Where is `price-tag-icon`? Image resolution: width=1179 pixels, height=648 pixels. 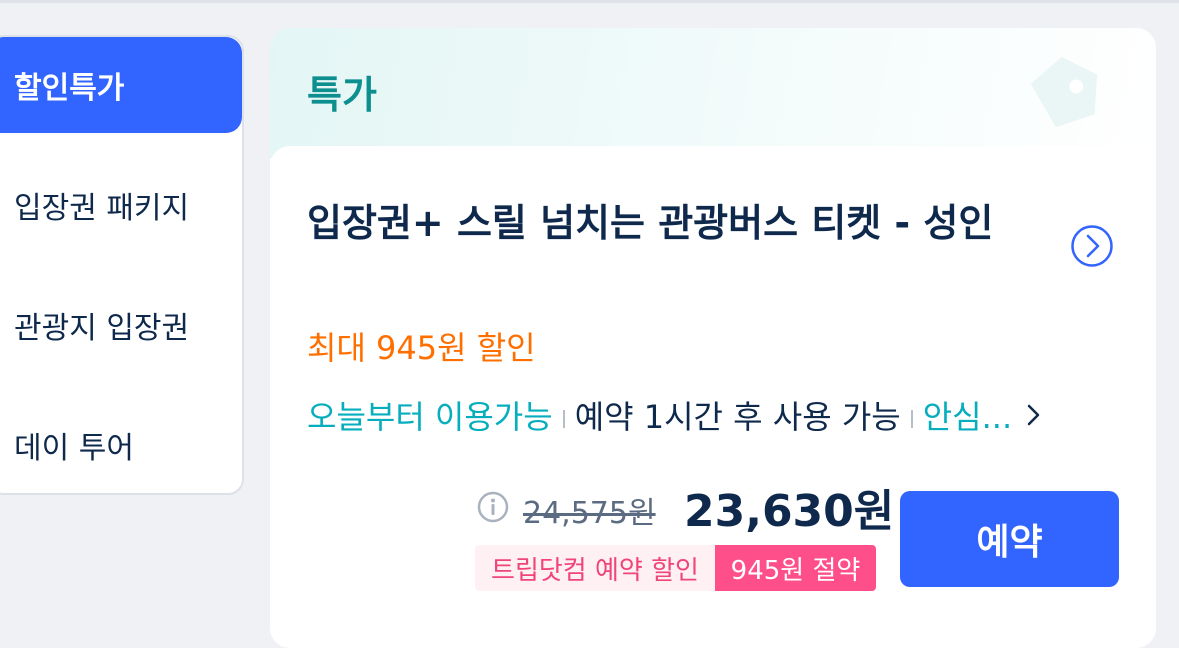
price-tag-icon is located at coordinates (1064, 92).